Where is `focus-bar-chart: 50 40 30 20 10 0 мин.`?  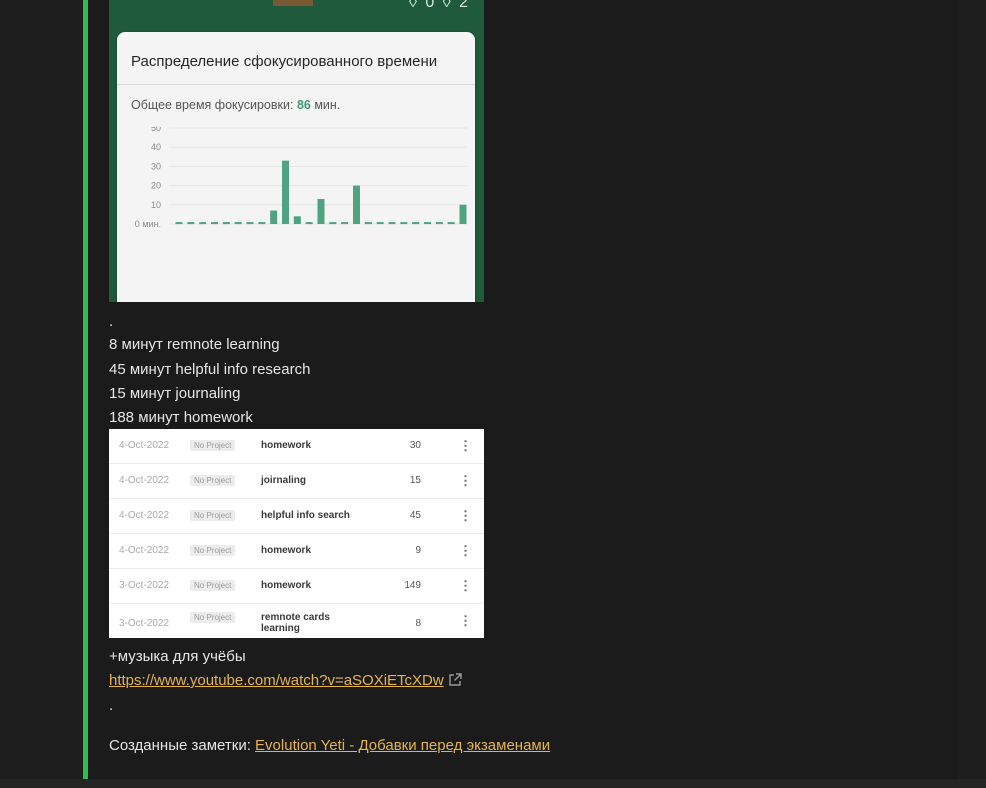
focus-bar-chart: 50 40 30 20 10 0 мин. is located at coordinates (301, 178).